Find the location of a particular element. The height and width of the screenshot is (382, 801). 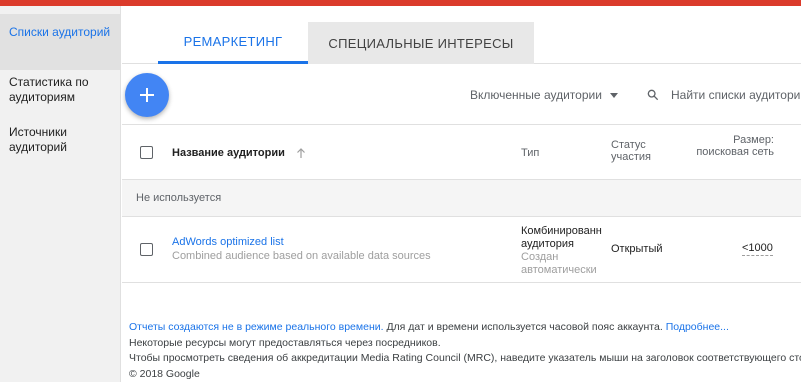

column-header-status: Статус участия is located at coordinates (641, 151).